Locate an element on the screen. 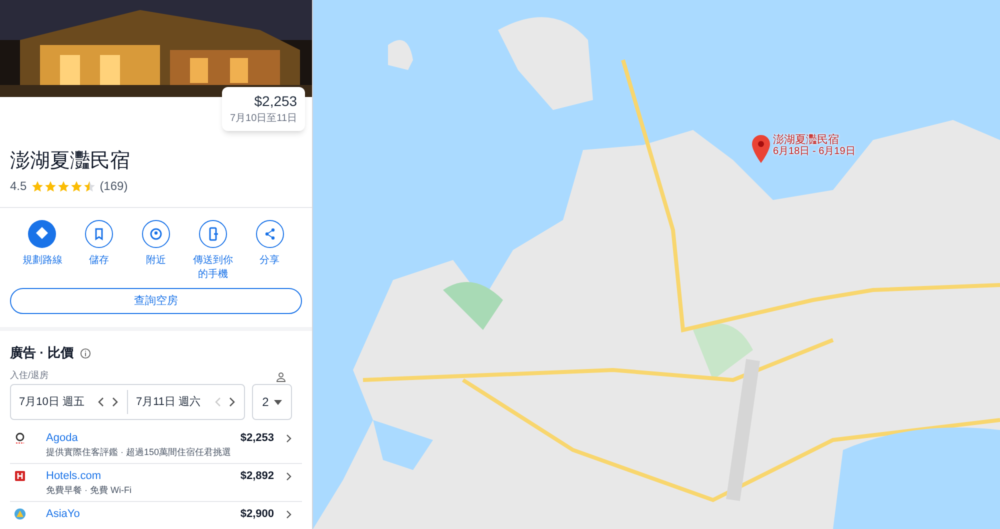  date-text: 7月11日 週六 is located at coordinates (169, 402).